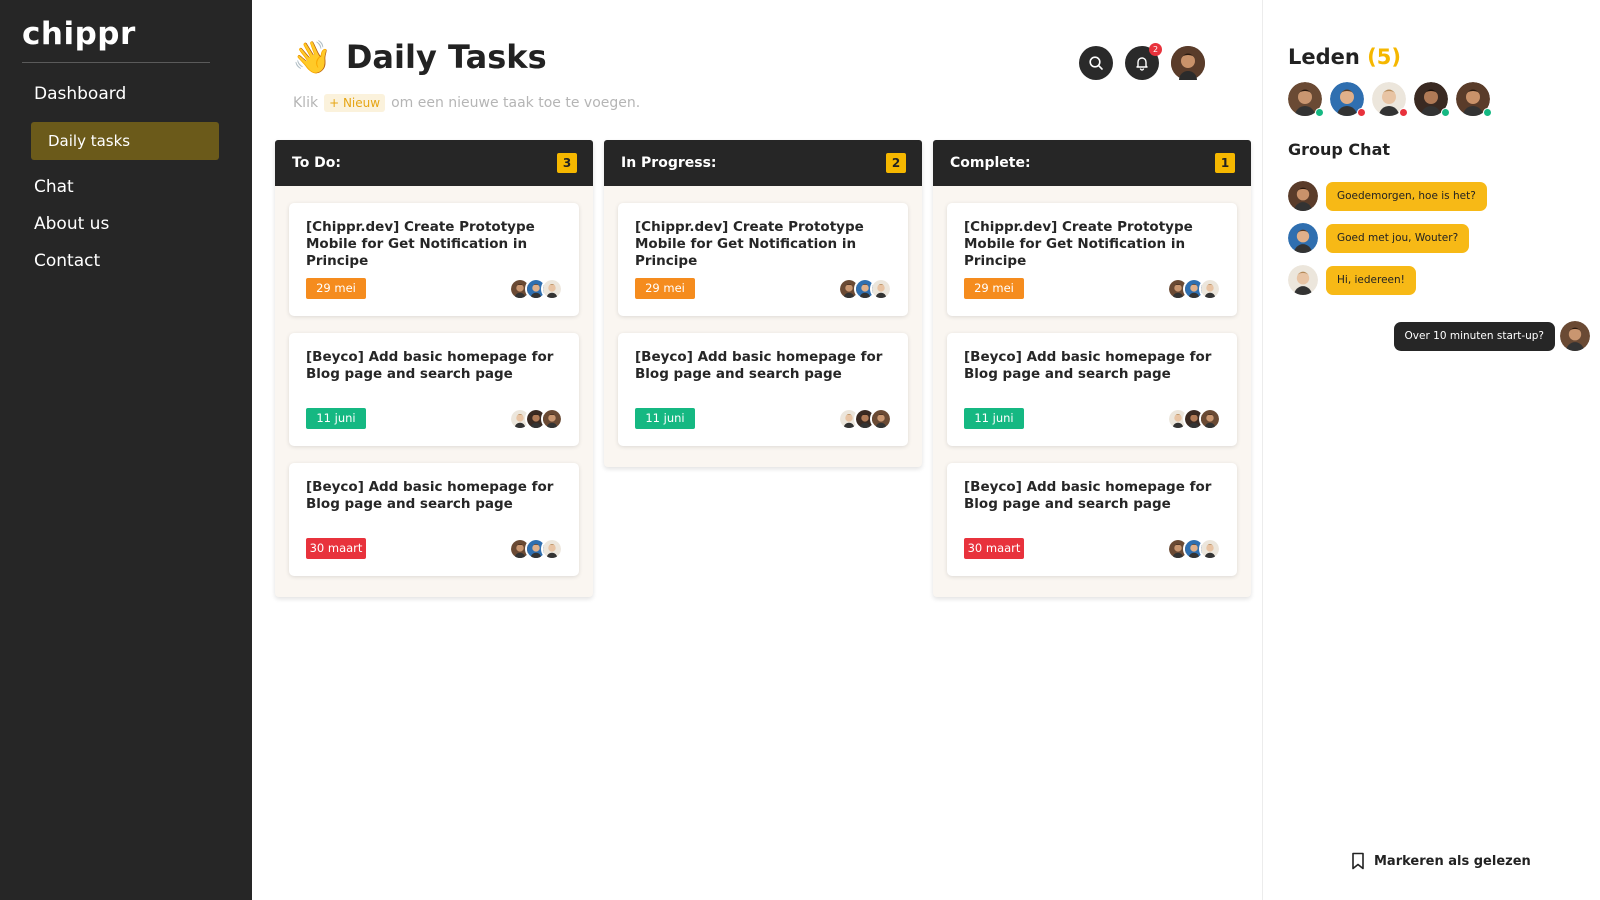  What do you see at coordinates (1358, 861) in the screenshot?
I see `bookmark-icon` at bounding box center [1358, 861].